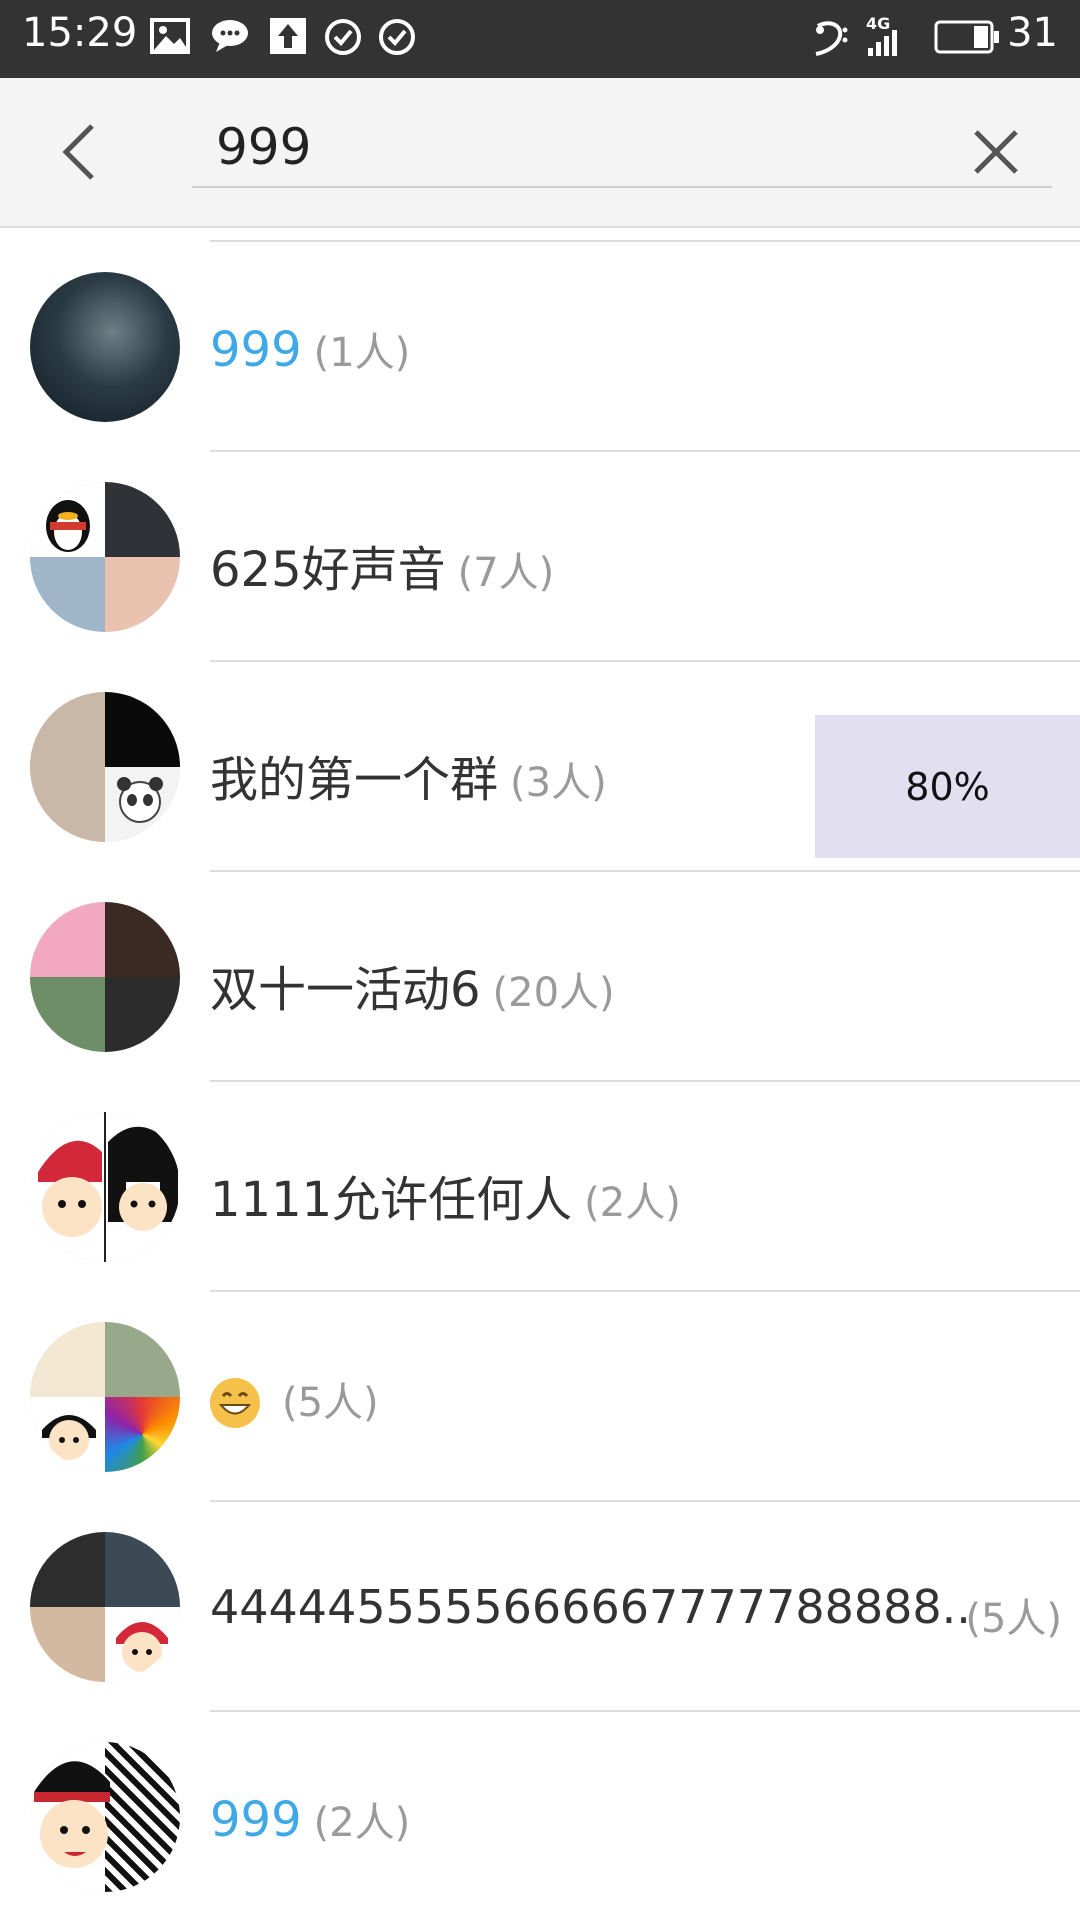  Describe the element at coordinates (382, 570) in the screenshot. I see `group-name: 625好声音 (7人)` at that location.